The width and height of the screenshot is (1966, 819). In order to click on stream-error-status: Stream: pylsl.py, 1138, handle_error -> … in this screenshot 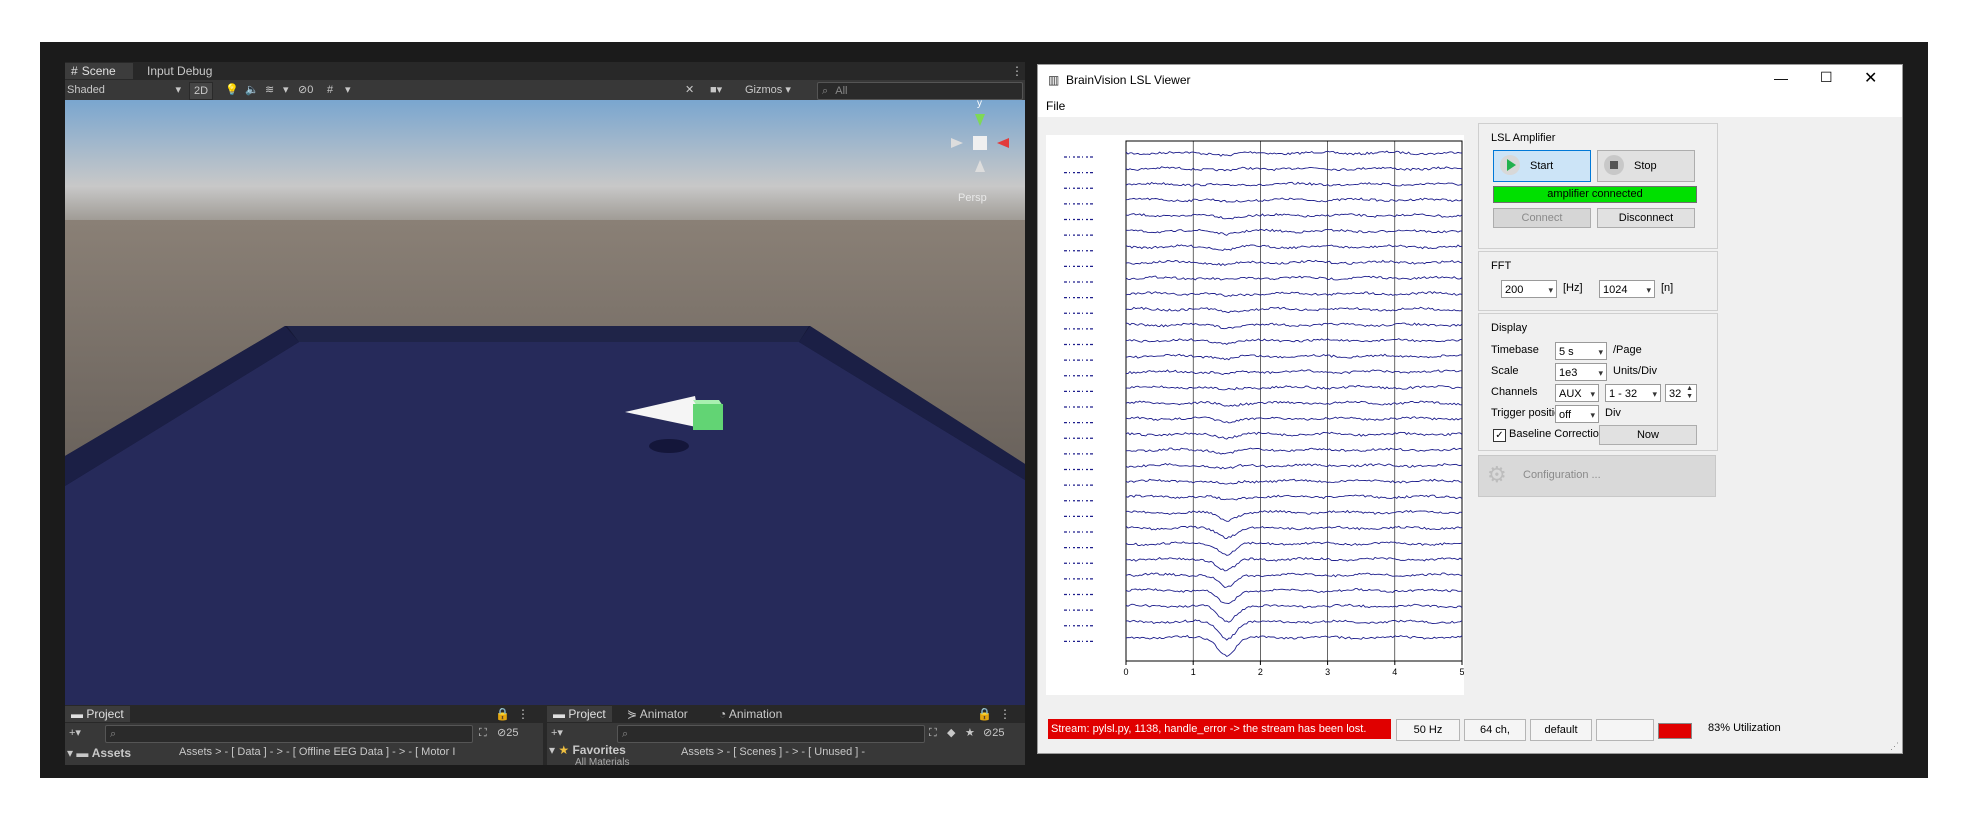, I will do `click(1219, 729)`.